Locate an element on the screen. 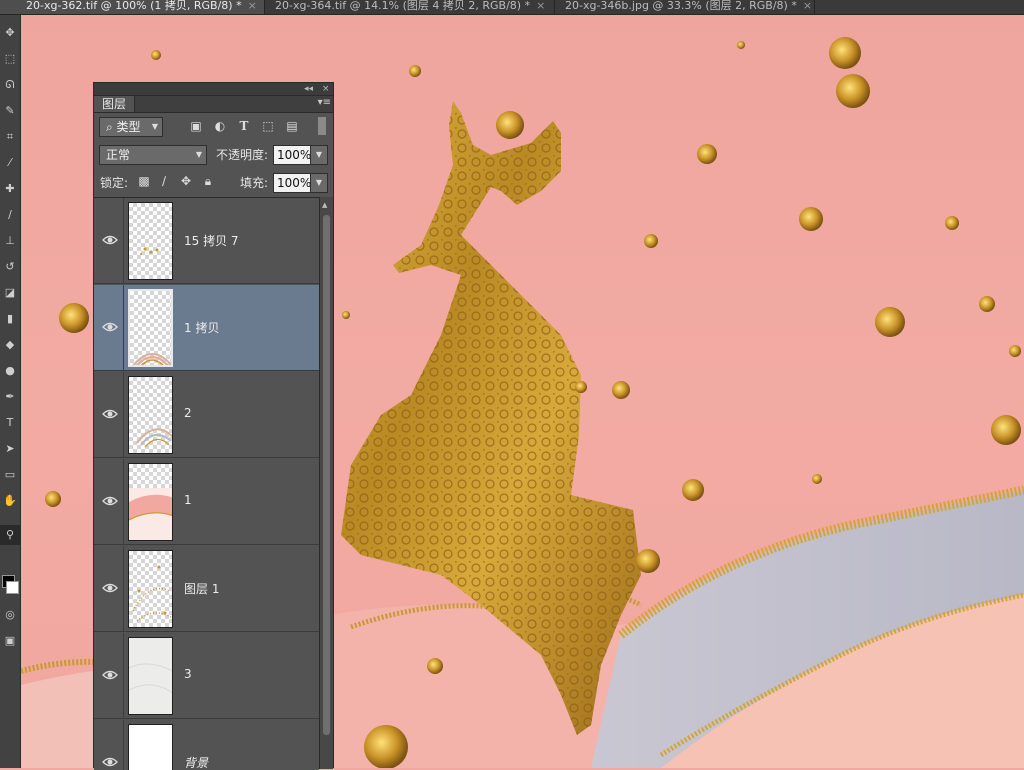 The height and width of the screenshot is (770, 1024). layer-row: 1 拷贝 is located at coordinates (206, 328).